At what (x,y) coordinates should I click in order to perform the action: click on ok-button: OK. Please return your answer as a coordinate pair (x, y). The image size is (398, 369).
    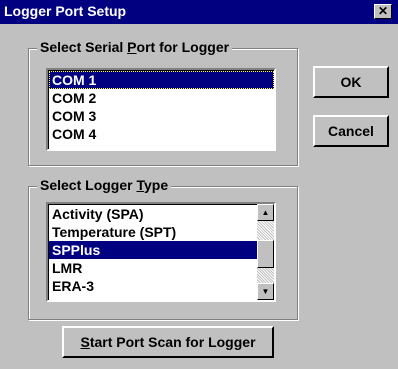
    Looking at the image, I should click on (351, 82).